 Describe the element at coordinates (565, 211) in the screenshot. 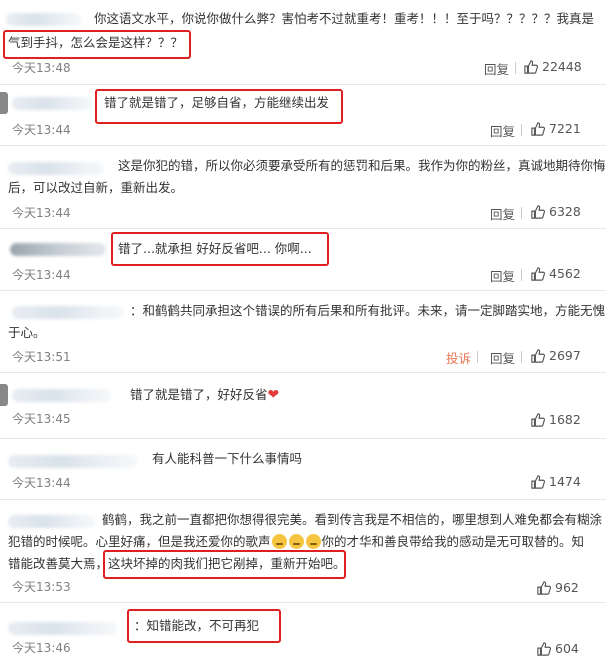

I see `like-count: 6328` at that location.